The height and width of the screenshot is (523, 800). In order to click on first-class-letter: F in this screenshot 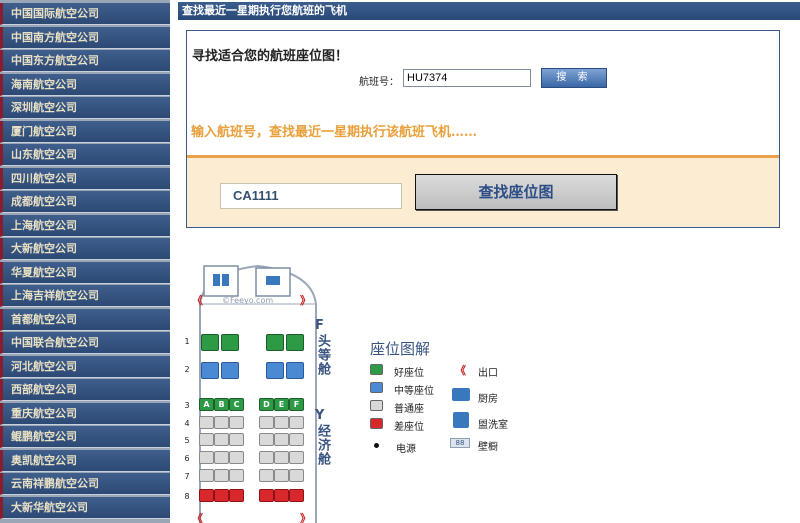, I will do `click(319, 325)`.